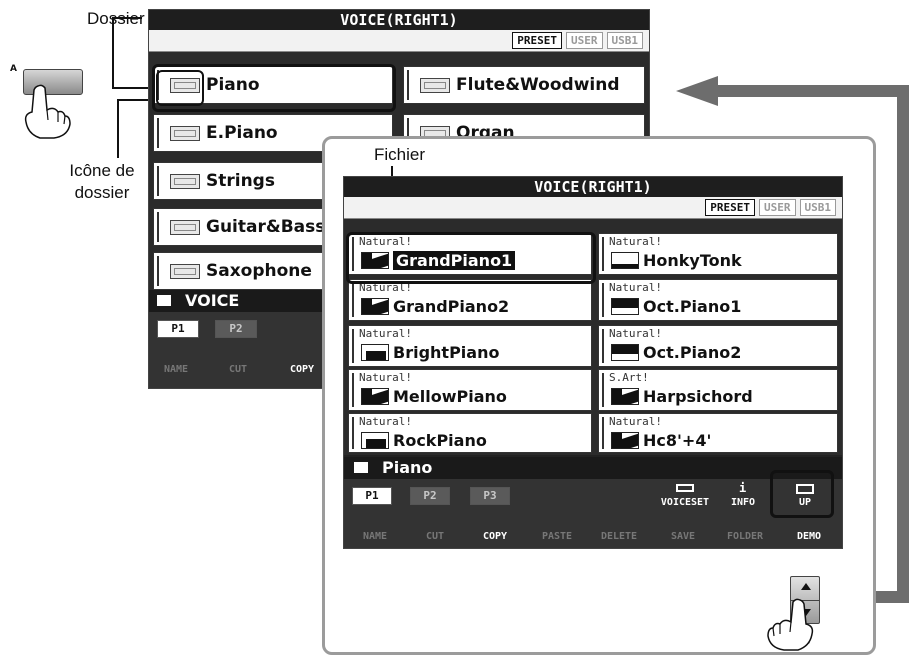 This screenshot has height=660, width=916. Describe the element at coordinates (685, 488) in the screenshot. I see `plug-icon` at that location.